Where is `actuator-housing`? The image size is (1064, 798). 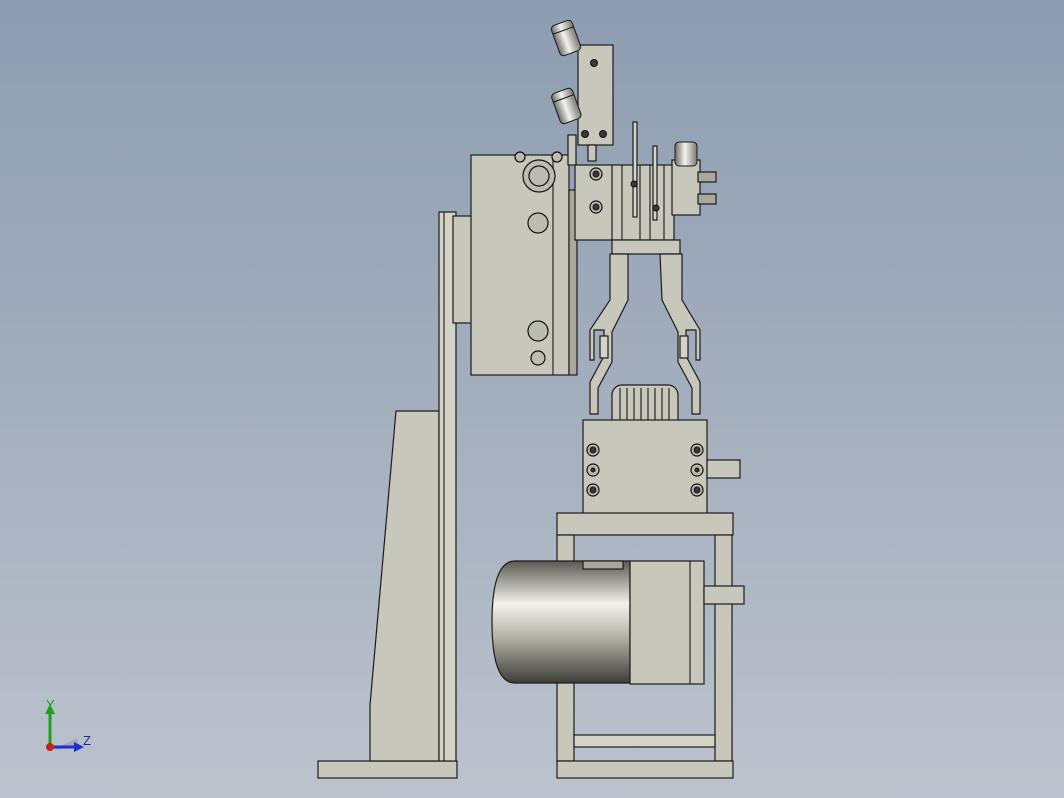
actuator-housing is located at coordinates (515, 263).